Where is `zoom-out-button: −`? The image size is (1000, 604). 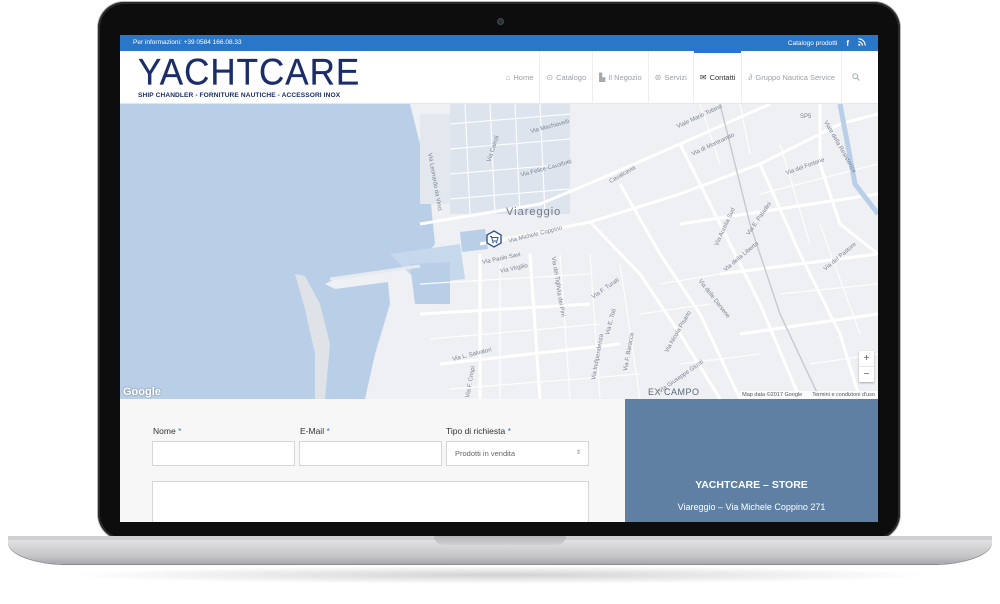 zoom-out-button: − is located at coordinates (866, 374).